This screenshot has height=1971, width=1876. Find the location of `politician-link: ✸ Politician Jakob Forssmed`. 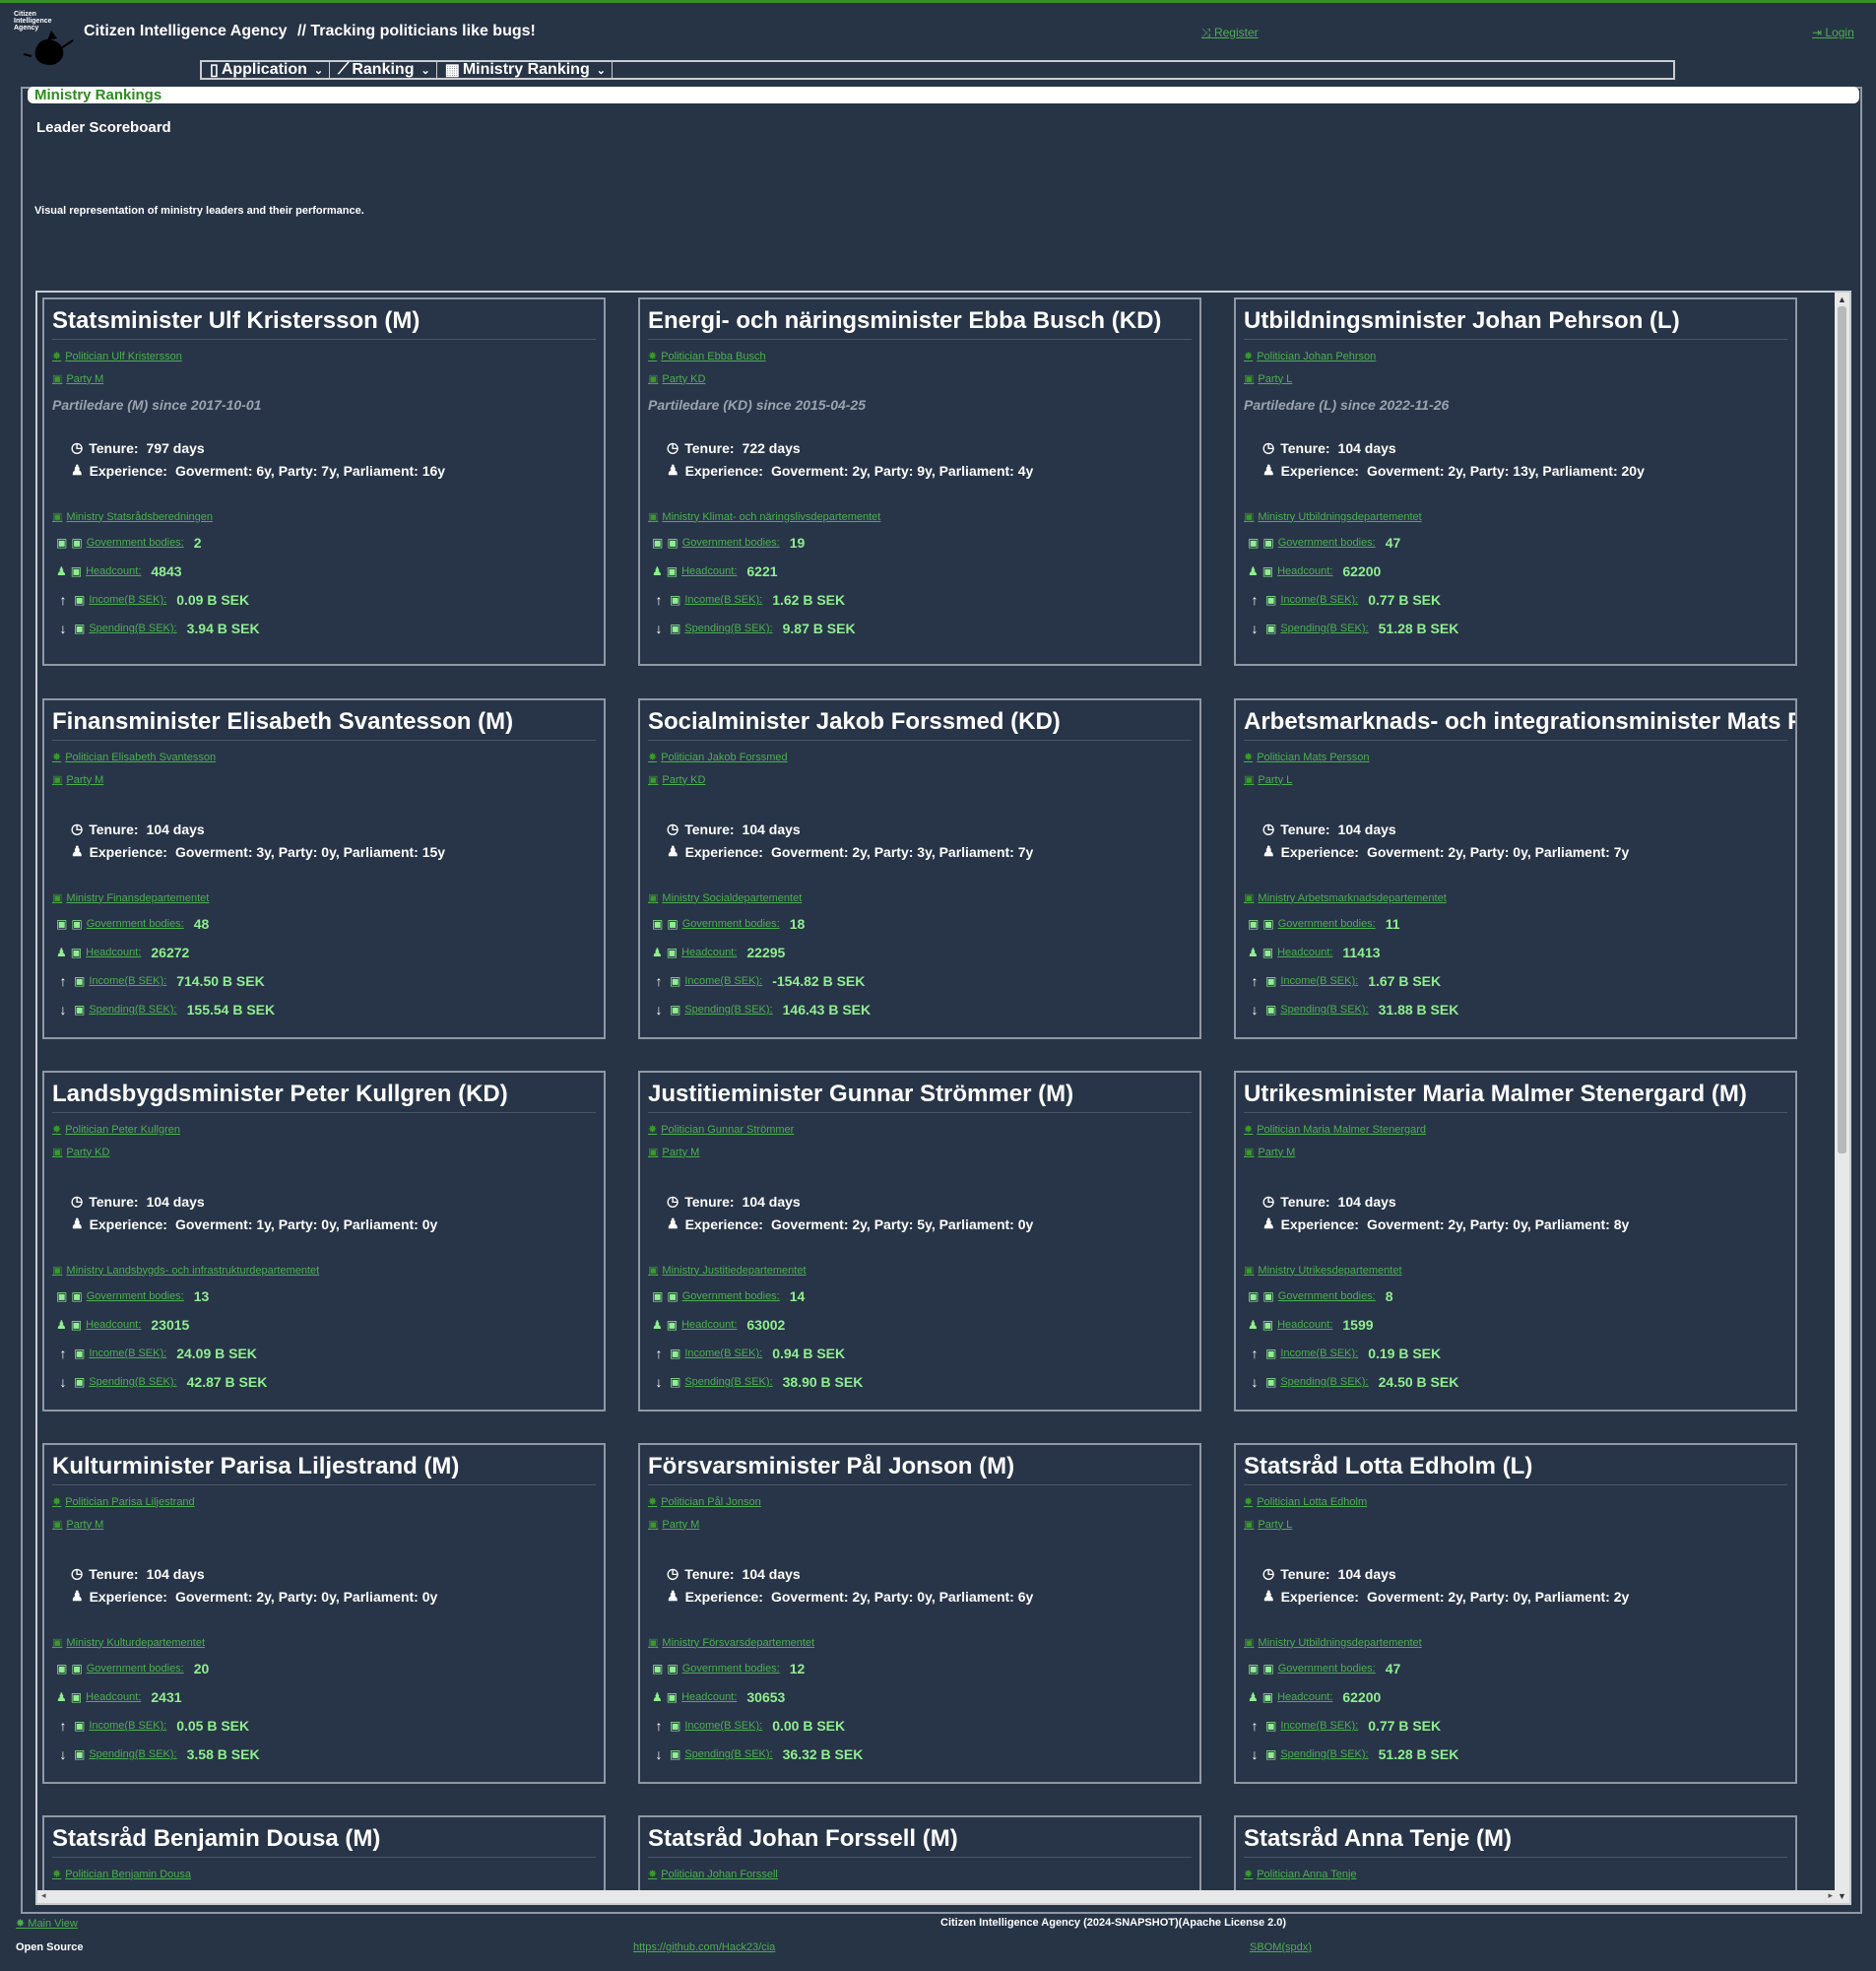

politician-link: ✸ Politician Jakob Forssmed is located at coordinates (924, 758).